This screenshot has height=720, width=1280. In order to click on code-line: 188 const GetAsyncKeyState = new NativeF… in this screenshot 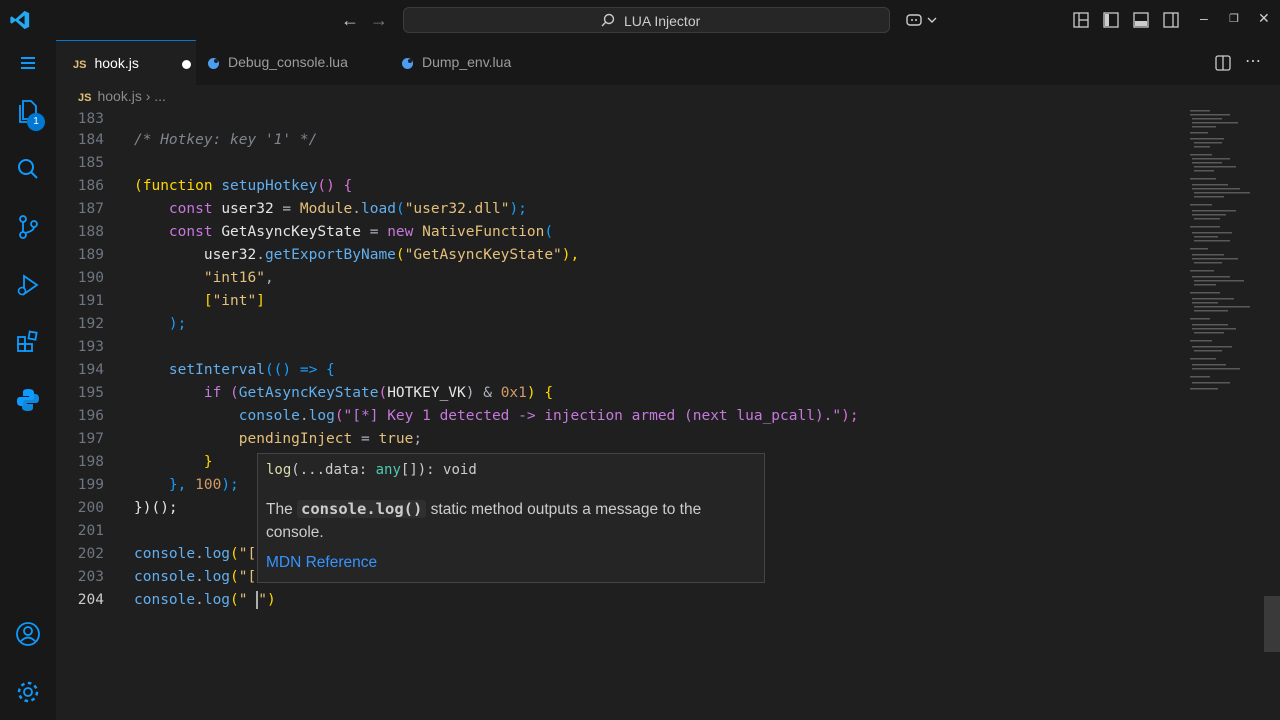, I will do `click(616, 232)`.